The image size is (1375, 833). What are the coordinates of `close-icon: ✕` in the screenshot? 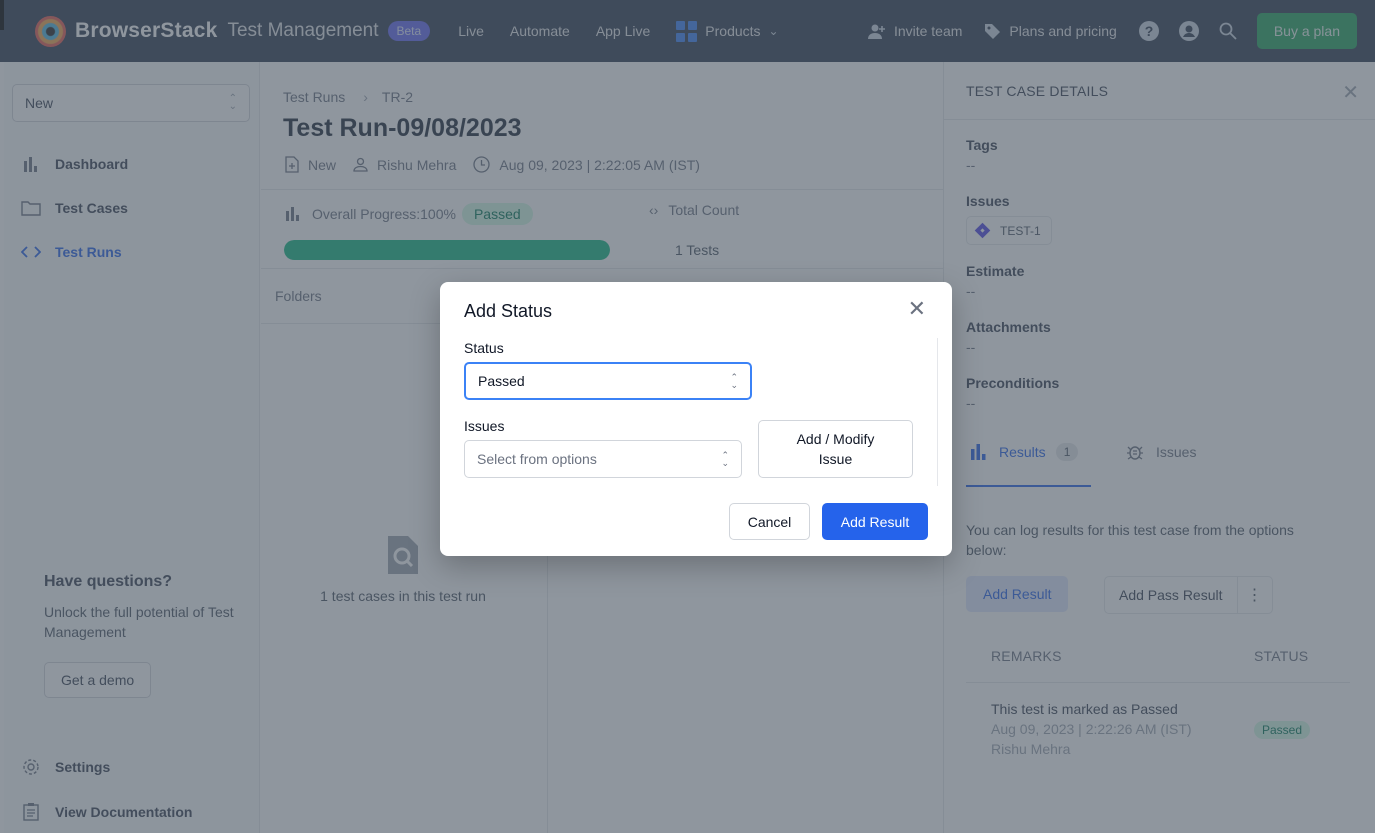 It's located at (917, 309).